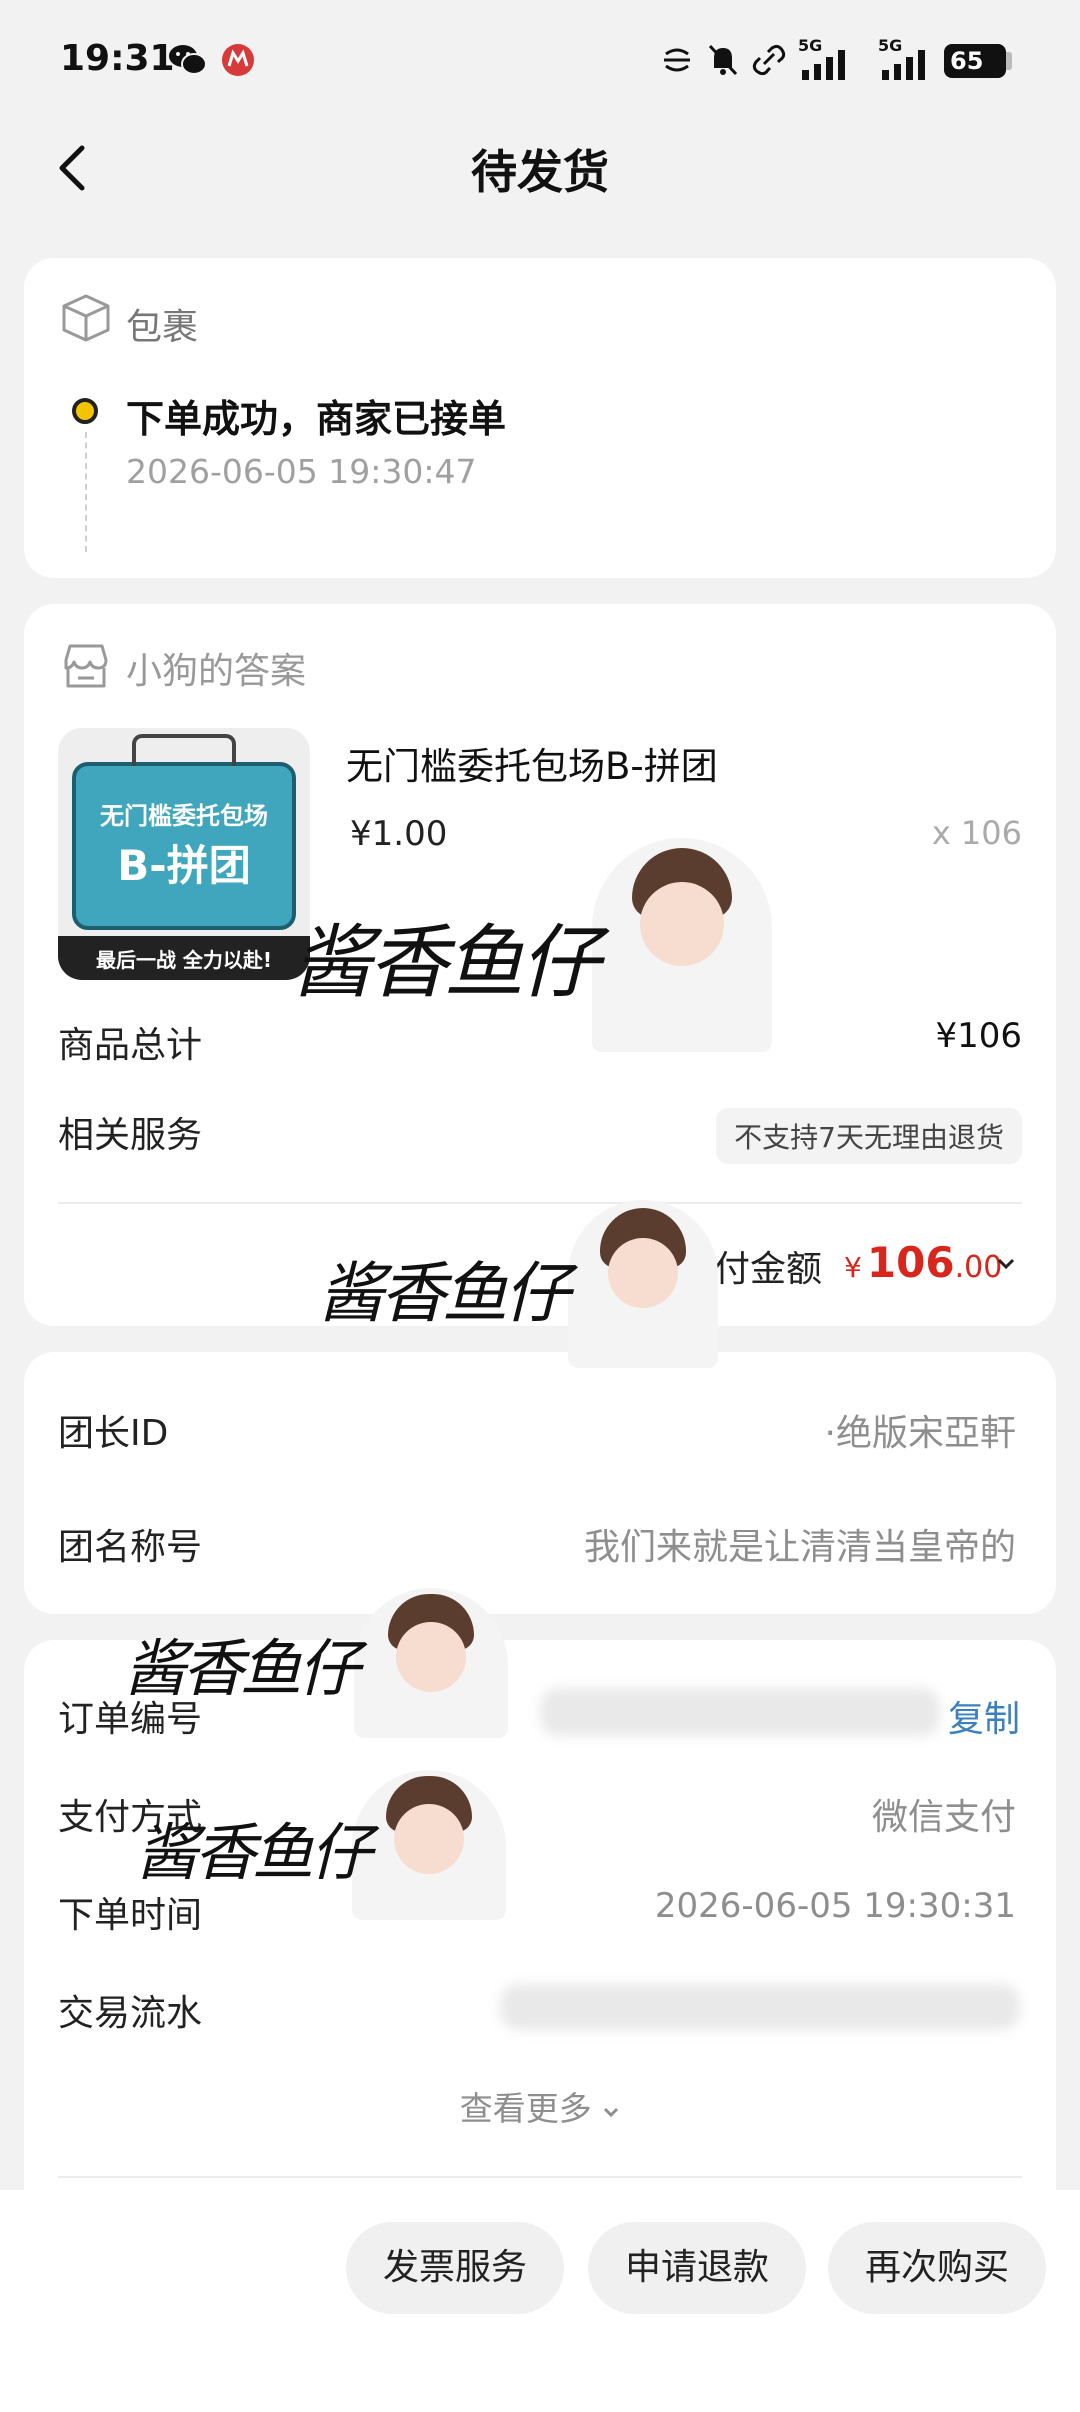 This screenshot has height=2412, width=1080. What do you see at coordinates (677, 60) in the screenshot?
I see `flash-icon` at bounding box center [677, 60].